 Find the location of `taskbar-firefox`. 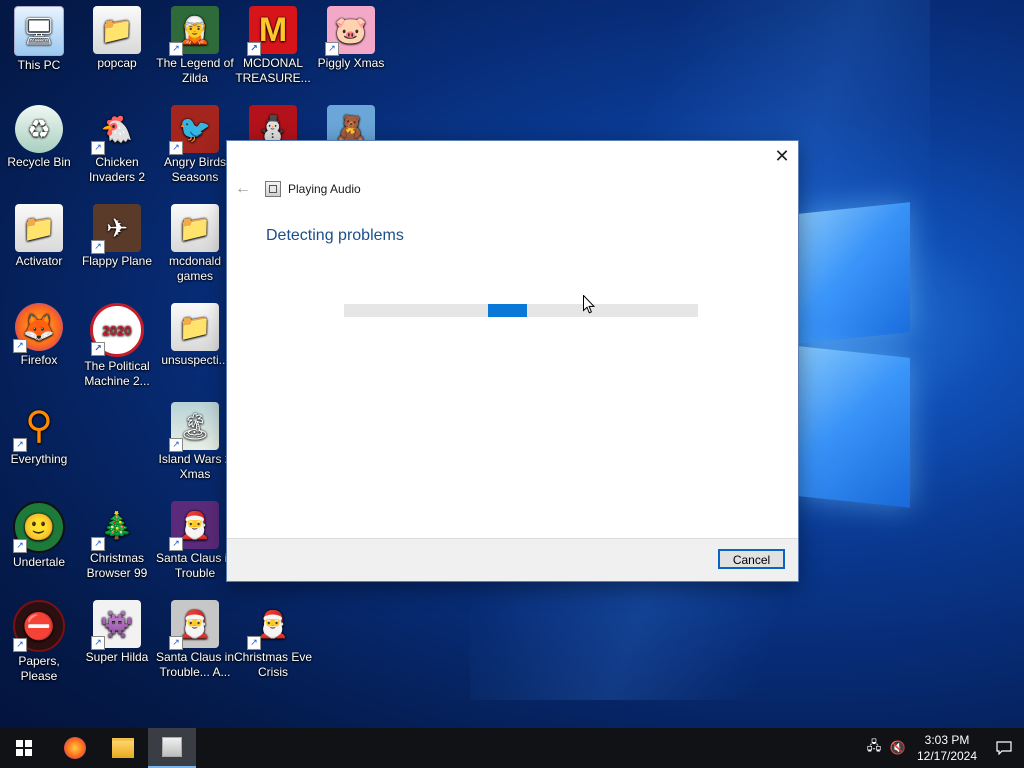

taskbar-firefox is located at coordinates (75, 748).